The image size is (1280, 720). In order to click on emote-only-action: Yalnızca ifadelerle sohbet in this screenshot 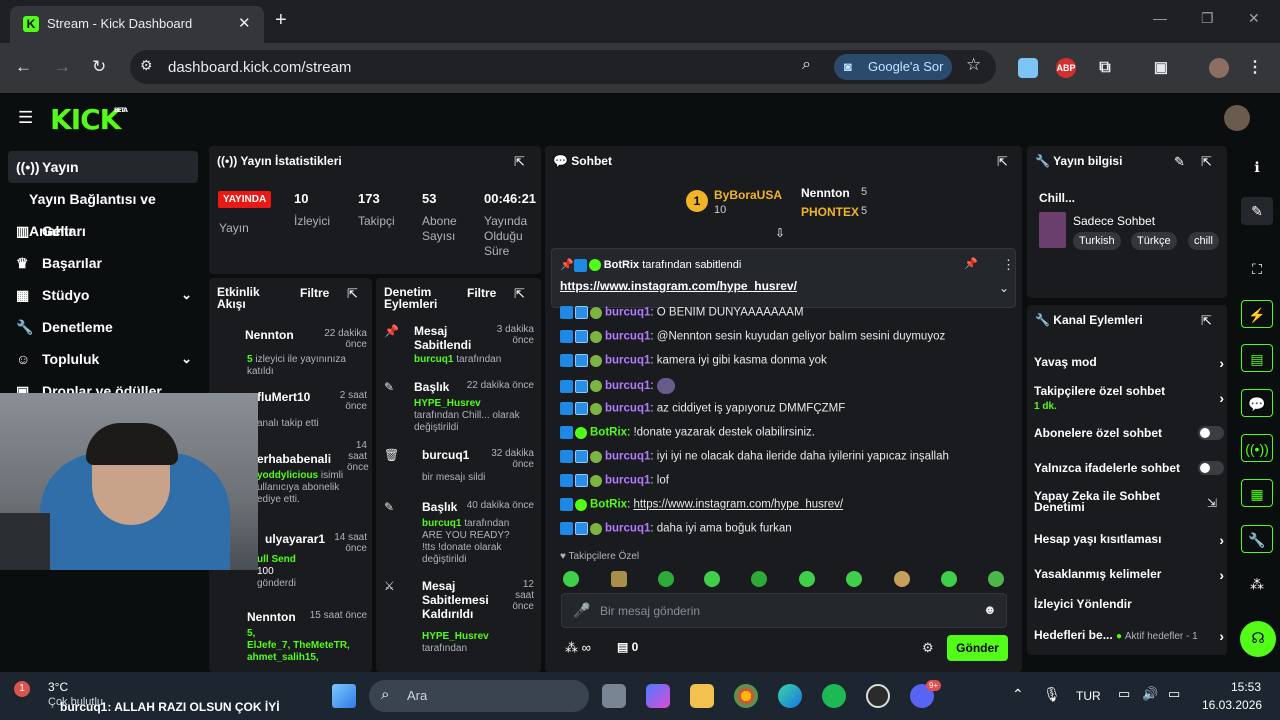, I will do `click(1129, 468)`.